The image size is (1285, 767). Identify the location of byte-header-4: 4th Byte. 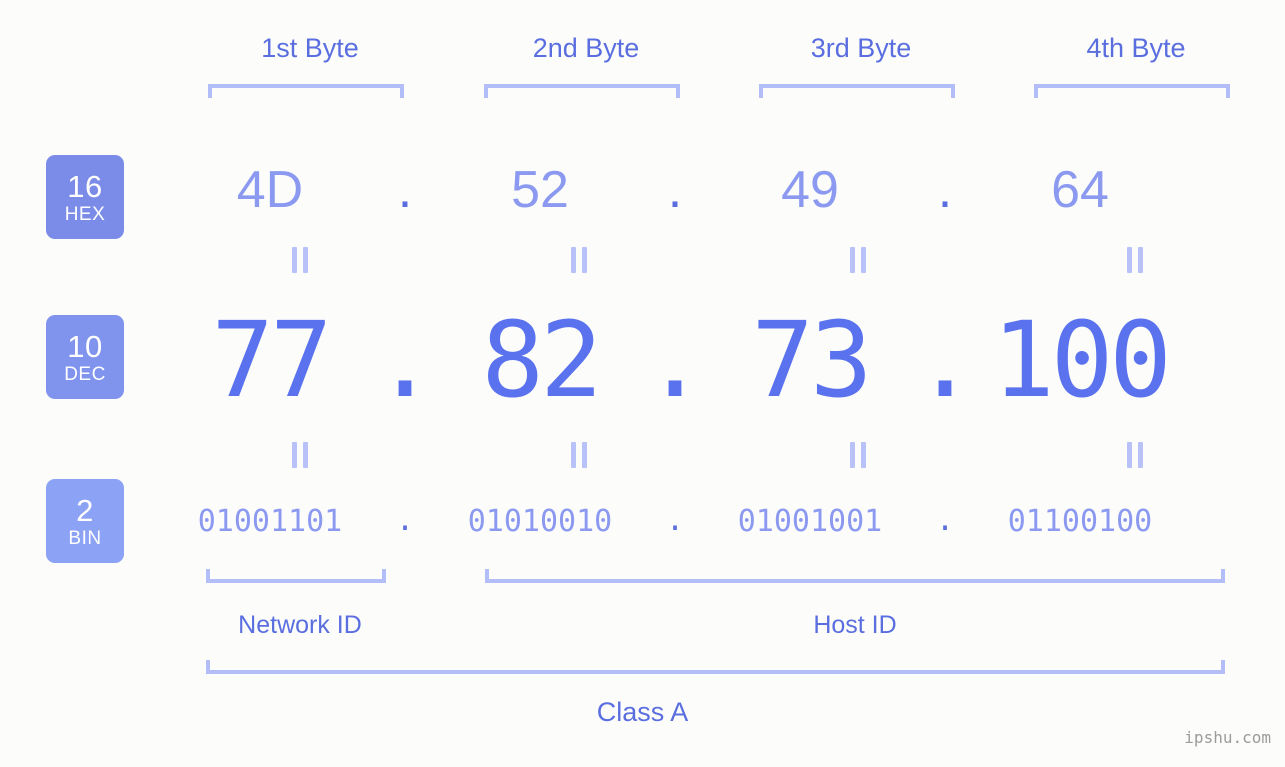
(1136, 48).